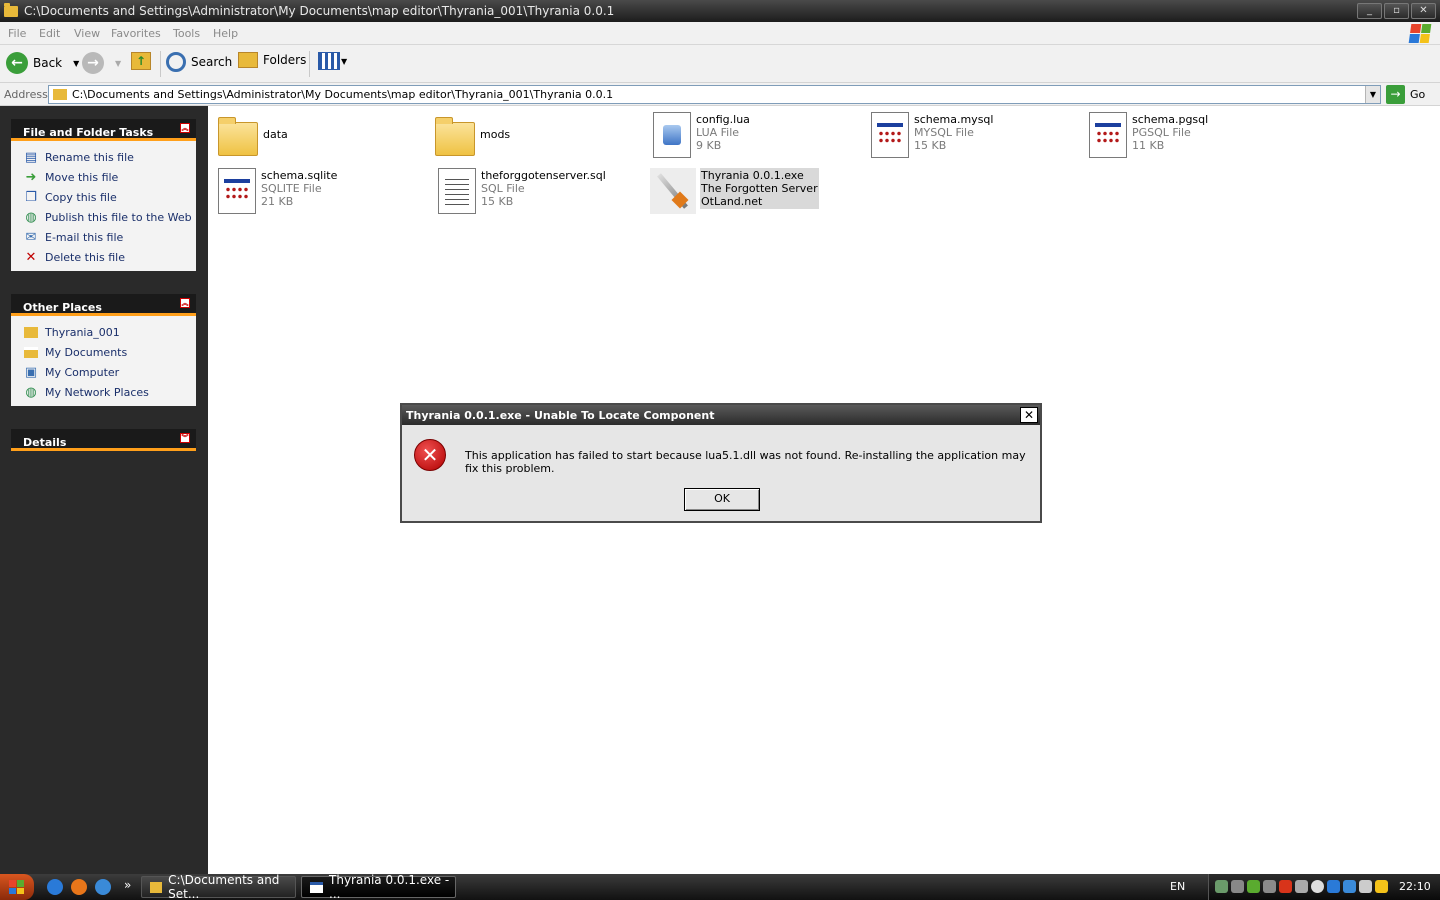  I want to click on menu-file: File, so click(17, 33).